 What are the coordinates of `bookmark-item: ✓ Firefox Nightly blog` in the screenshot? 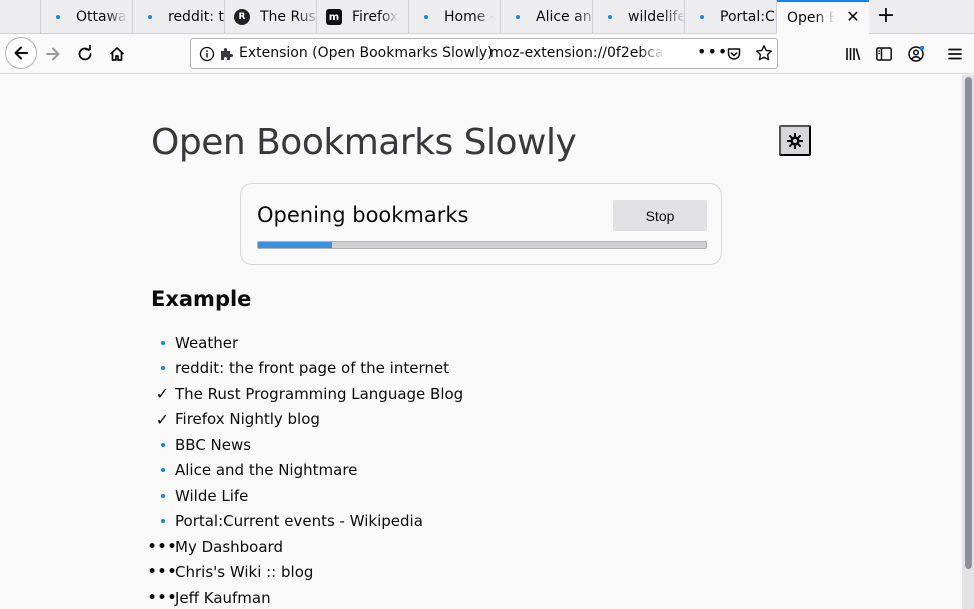 It's located at (305, 420).